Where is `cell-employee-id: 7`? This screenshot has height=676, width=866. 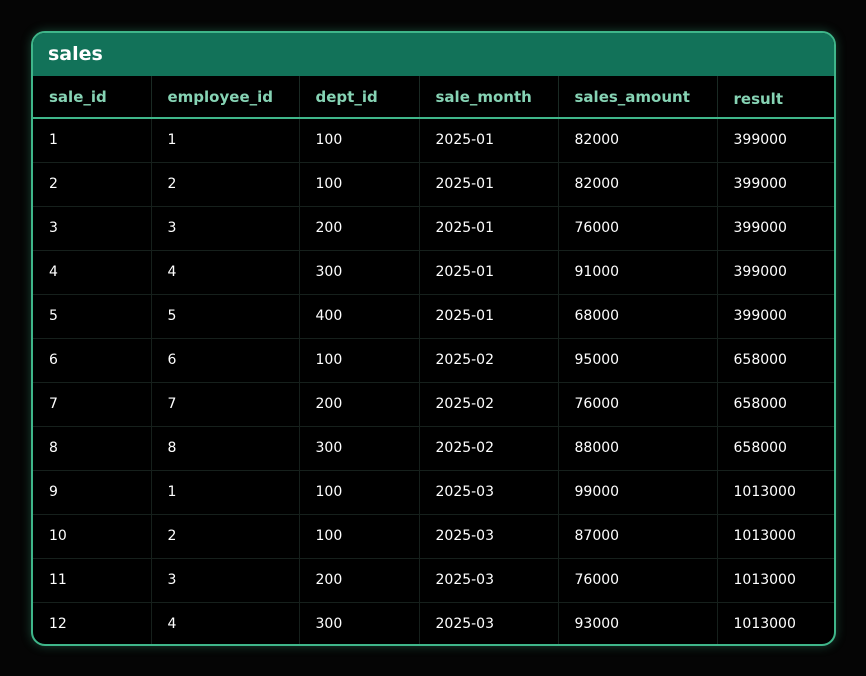
cell-employee-id: 7 is located at coordinates (225, 404).